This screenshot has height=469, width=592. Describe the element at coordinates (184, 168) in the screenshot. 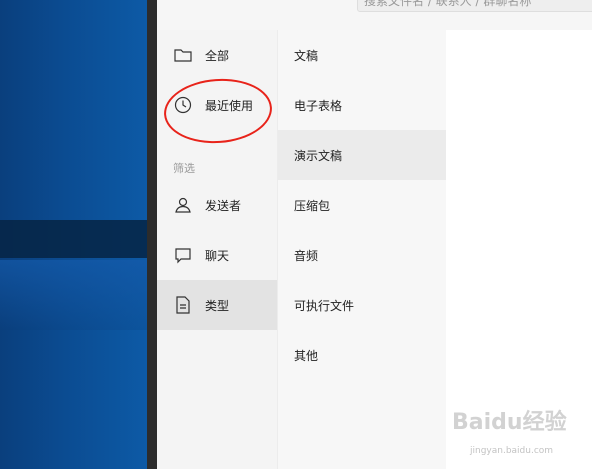

I see `section-label-filter: 筛选` at that location.